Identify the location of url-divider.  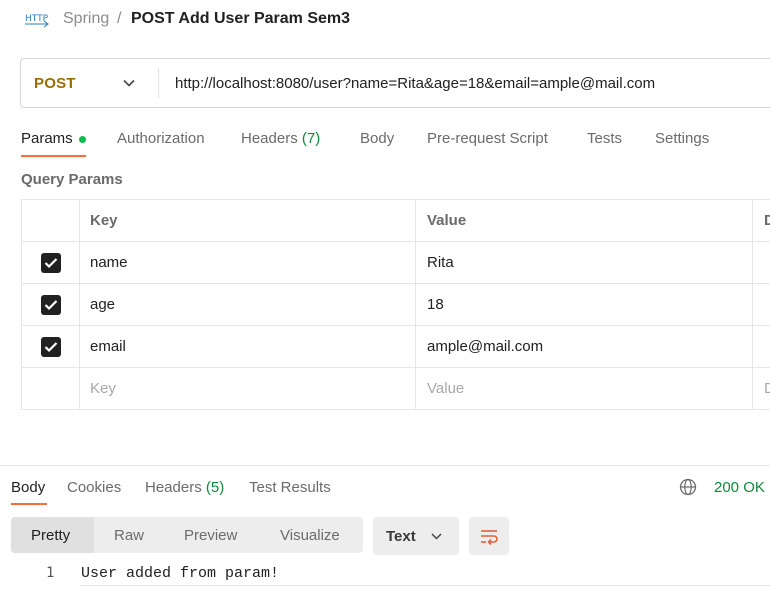
(158, 83).